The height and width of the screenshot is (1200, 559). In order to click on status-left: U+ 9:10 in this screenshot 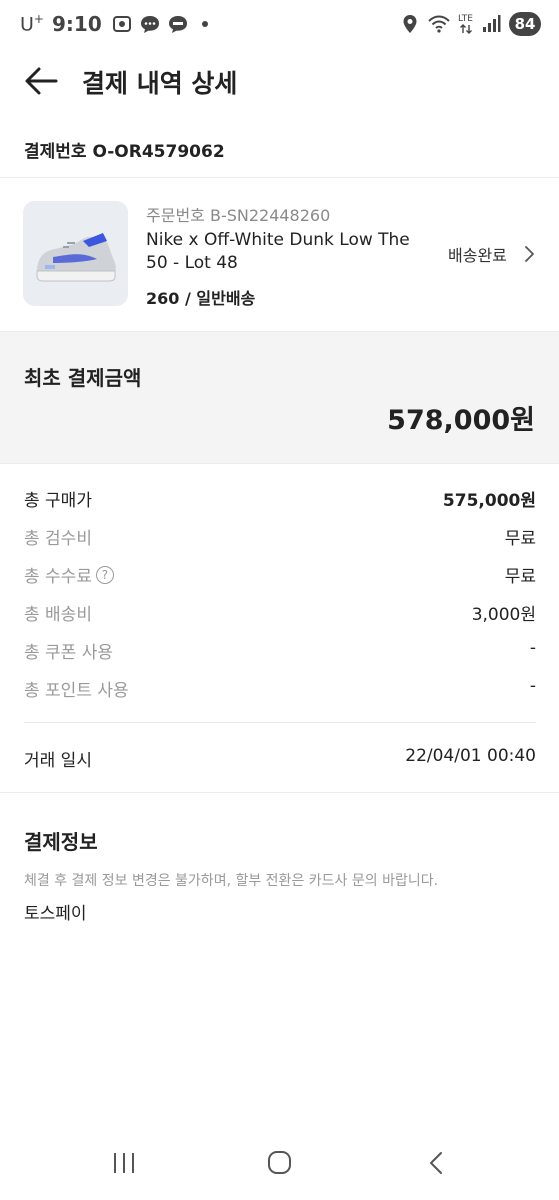, I will do `click(114, 24)`.